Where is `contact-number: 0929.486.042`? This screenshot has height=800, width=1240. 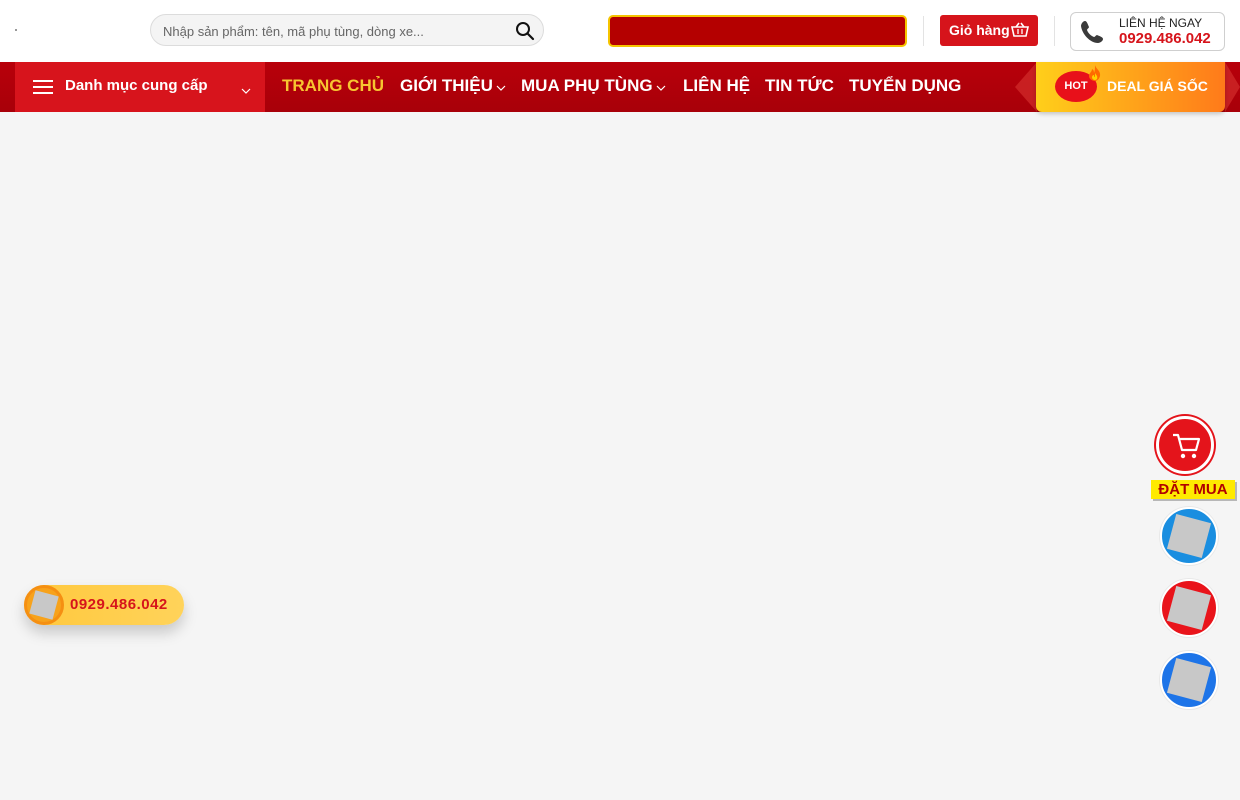
contact-number: 0929.486.042 is located at coordinates (1165, 38).